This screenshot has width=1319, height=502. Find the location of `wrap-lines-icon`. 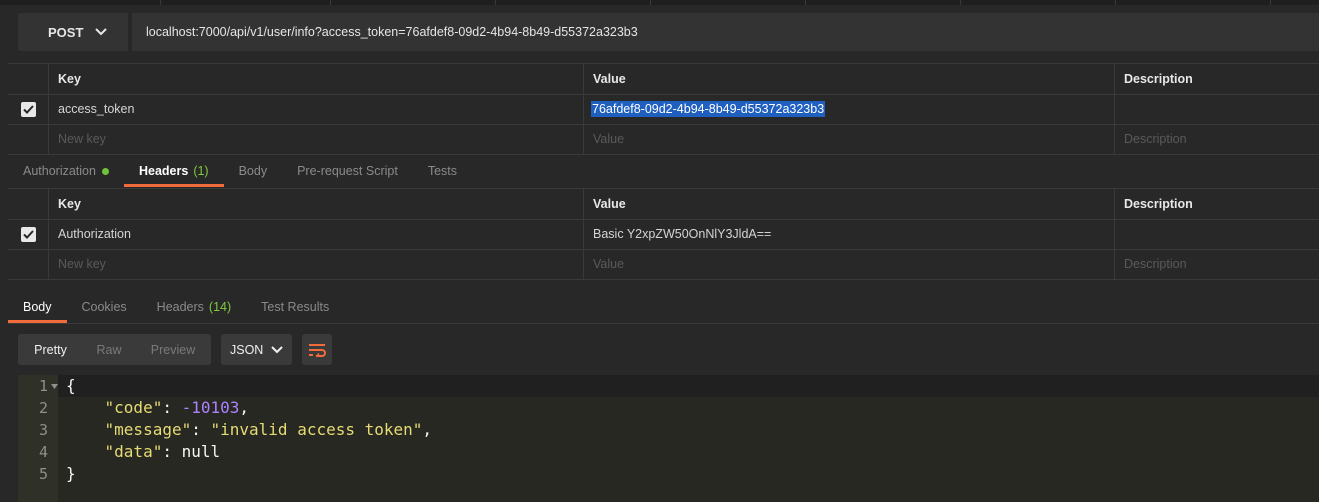

wrap-lines-icon is located at coordinates (317, 350).